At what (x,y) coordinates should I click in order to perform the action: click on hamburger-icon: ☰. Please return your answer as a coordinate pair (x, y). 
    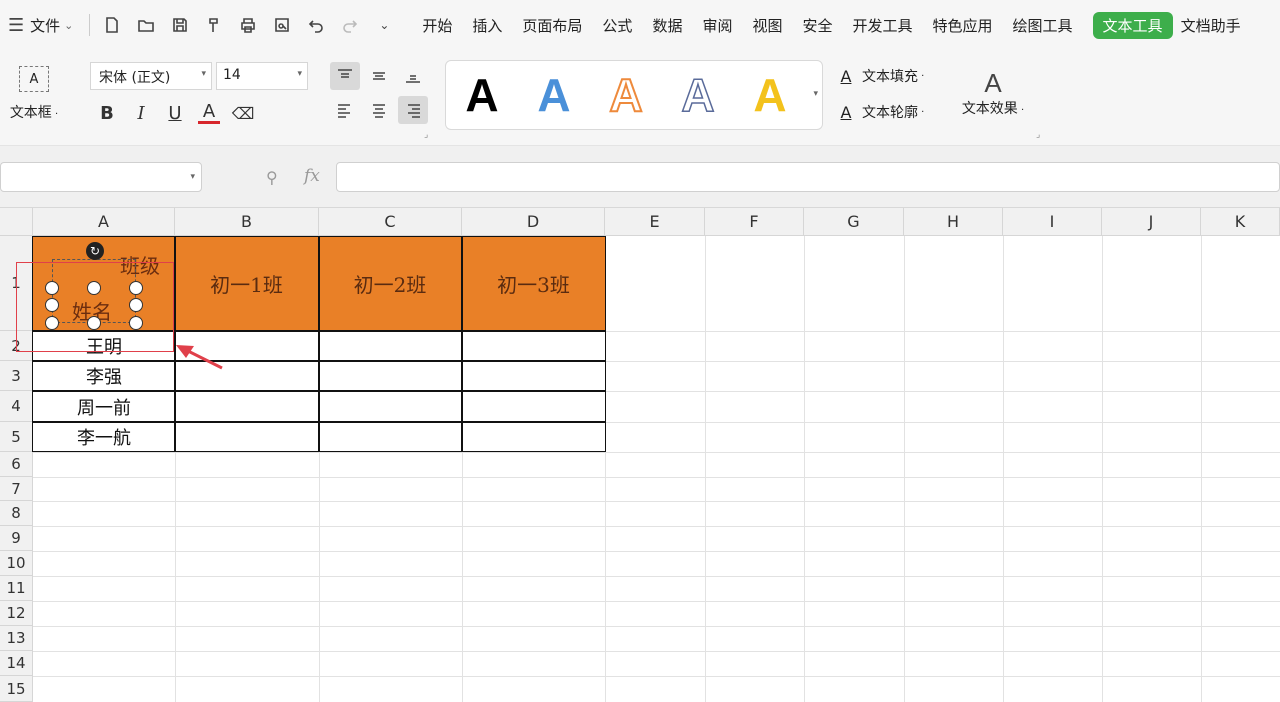
    Looking at the image, I should click on (16, 25).